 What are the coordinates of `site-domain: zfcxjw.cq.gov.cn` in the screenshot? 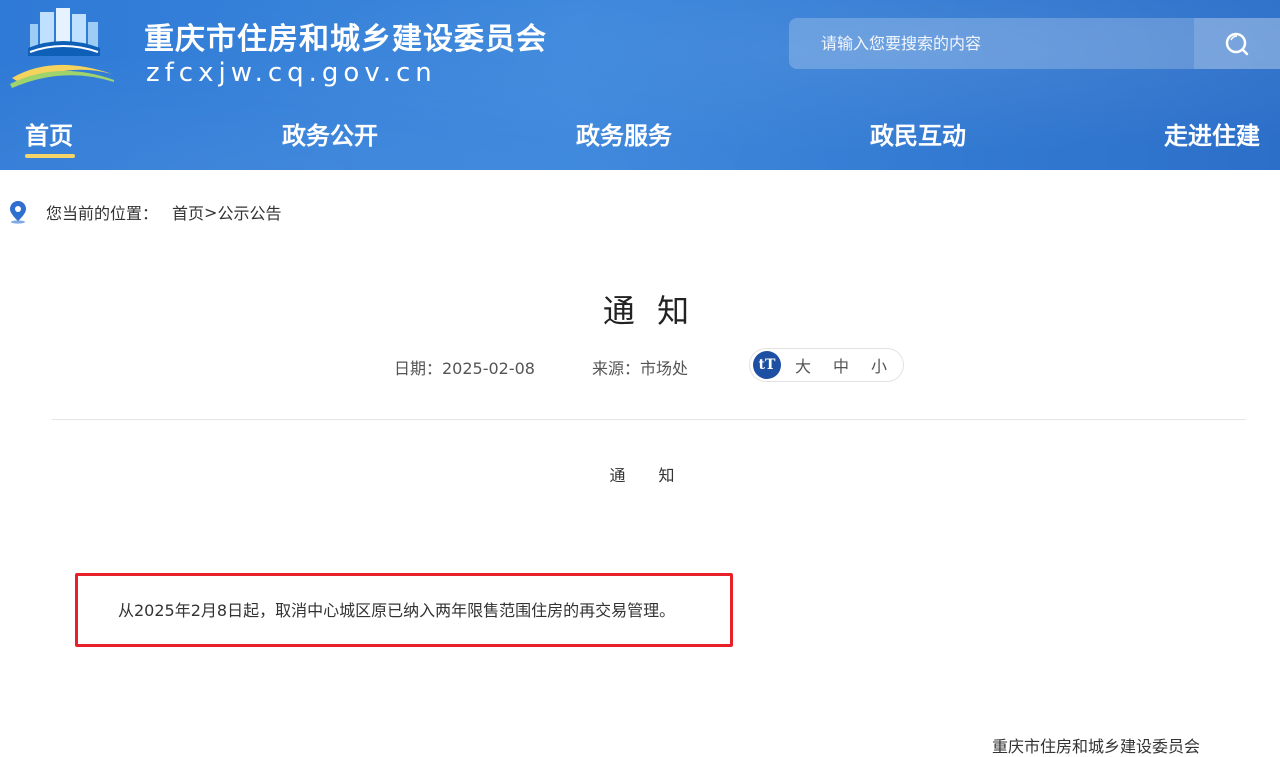 It's located at (291, 73).